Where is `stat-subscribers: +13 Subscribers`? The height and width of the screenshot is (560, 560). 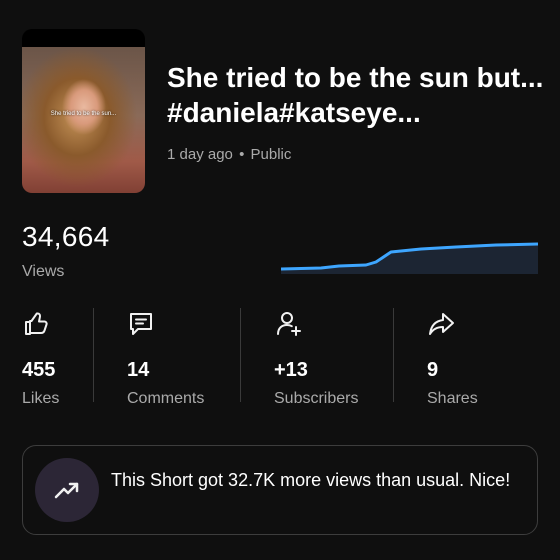
stat-subscribers: +13 Subscribers is located at coordinates (324, 357).